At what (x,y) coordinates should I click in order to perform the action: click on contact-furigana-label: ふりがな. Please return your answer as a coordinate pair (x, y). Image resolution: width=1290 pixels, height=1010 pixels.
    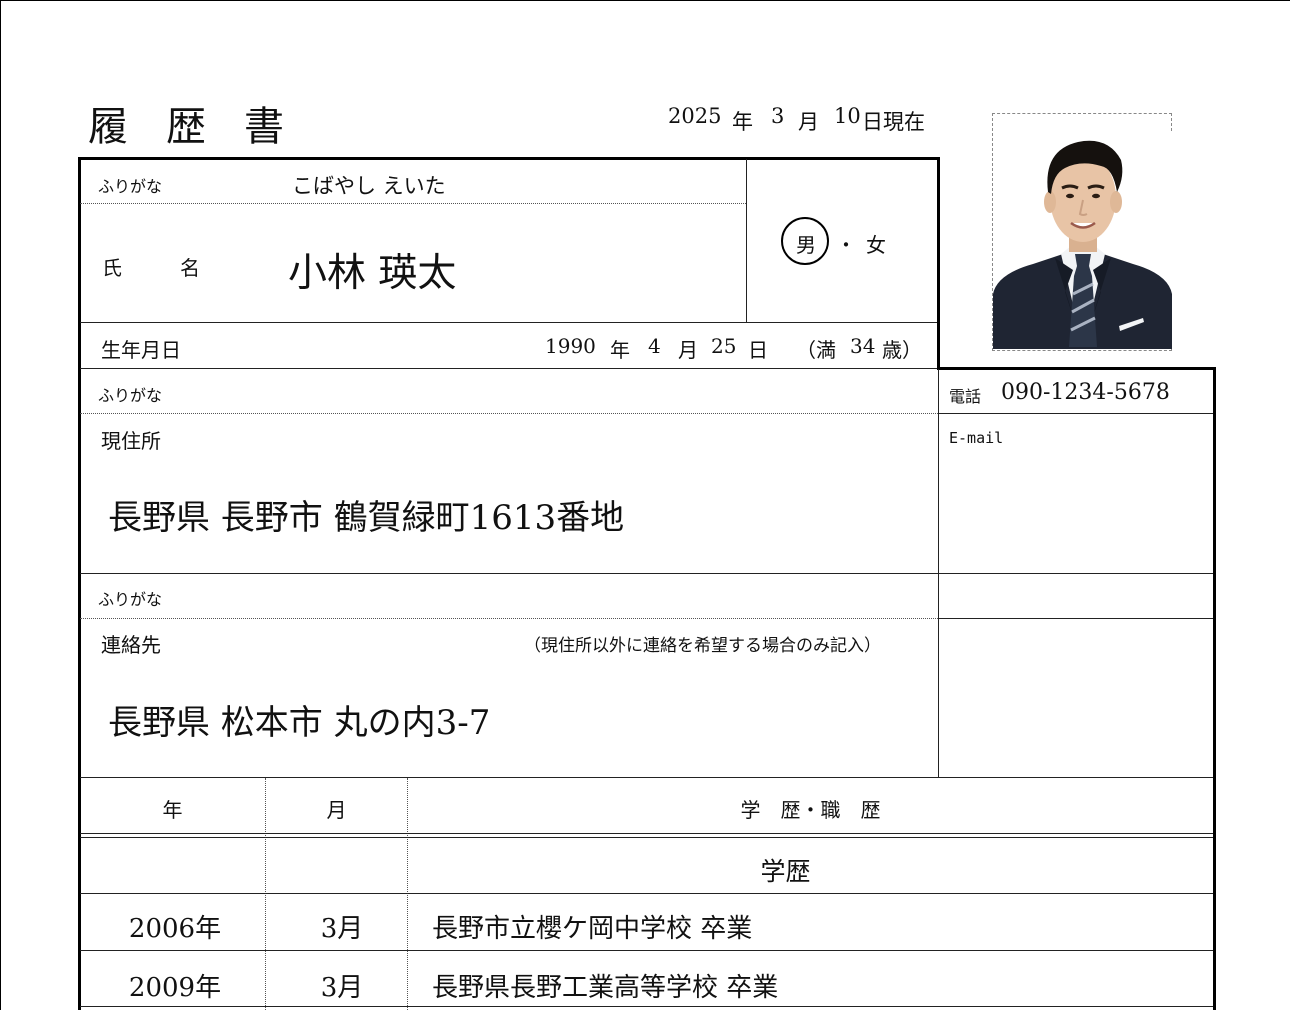
    Looking at the image, I should click on (130, 599).